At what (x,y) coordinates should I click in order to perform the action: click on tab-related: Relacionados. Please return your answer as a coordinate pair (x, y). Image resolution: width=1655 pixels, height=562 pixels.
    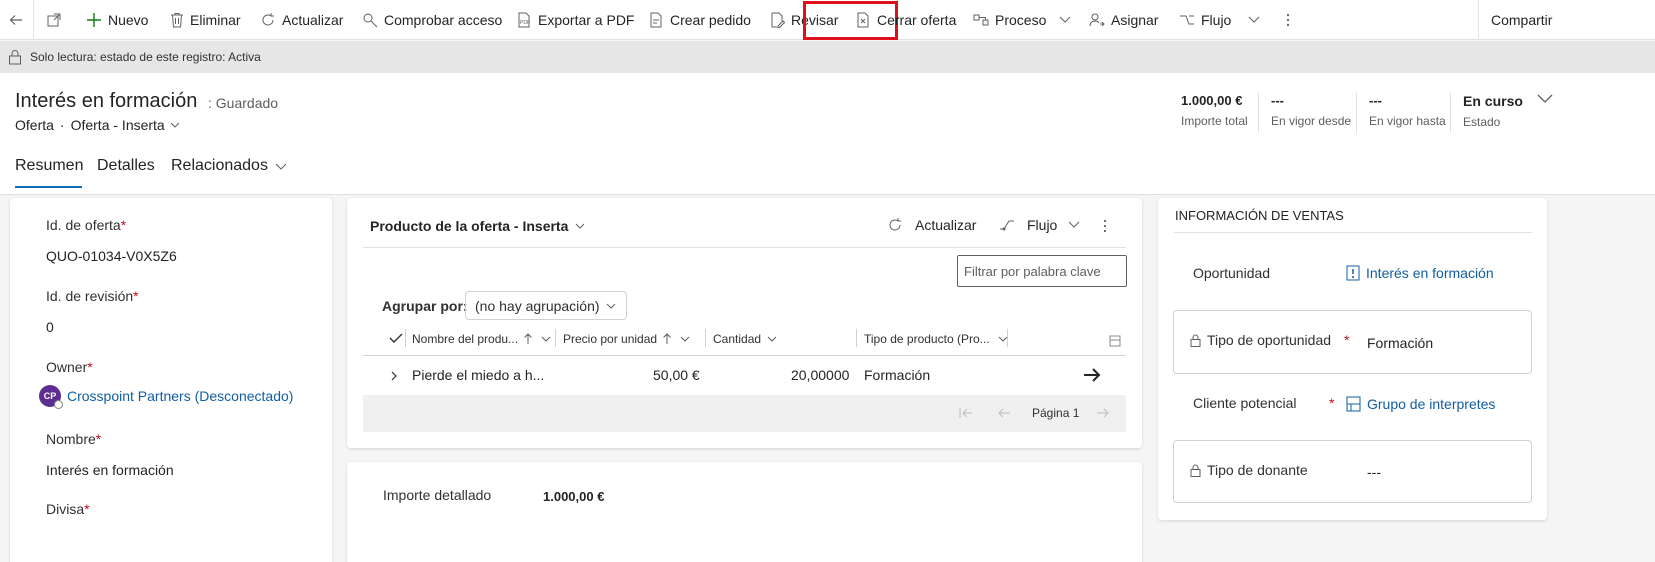
    Looking at the image, I should click on (229, 166).